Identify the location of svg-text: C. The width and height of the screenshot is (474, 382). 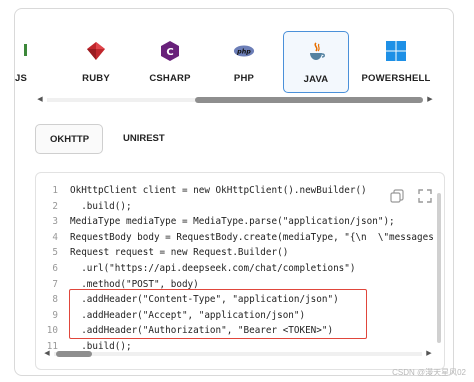
(169, 52).